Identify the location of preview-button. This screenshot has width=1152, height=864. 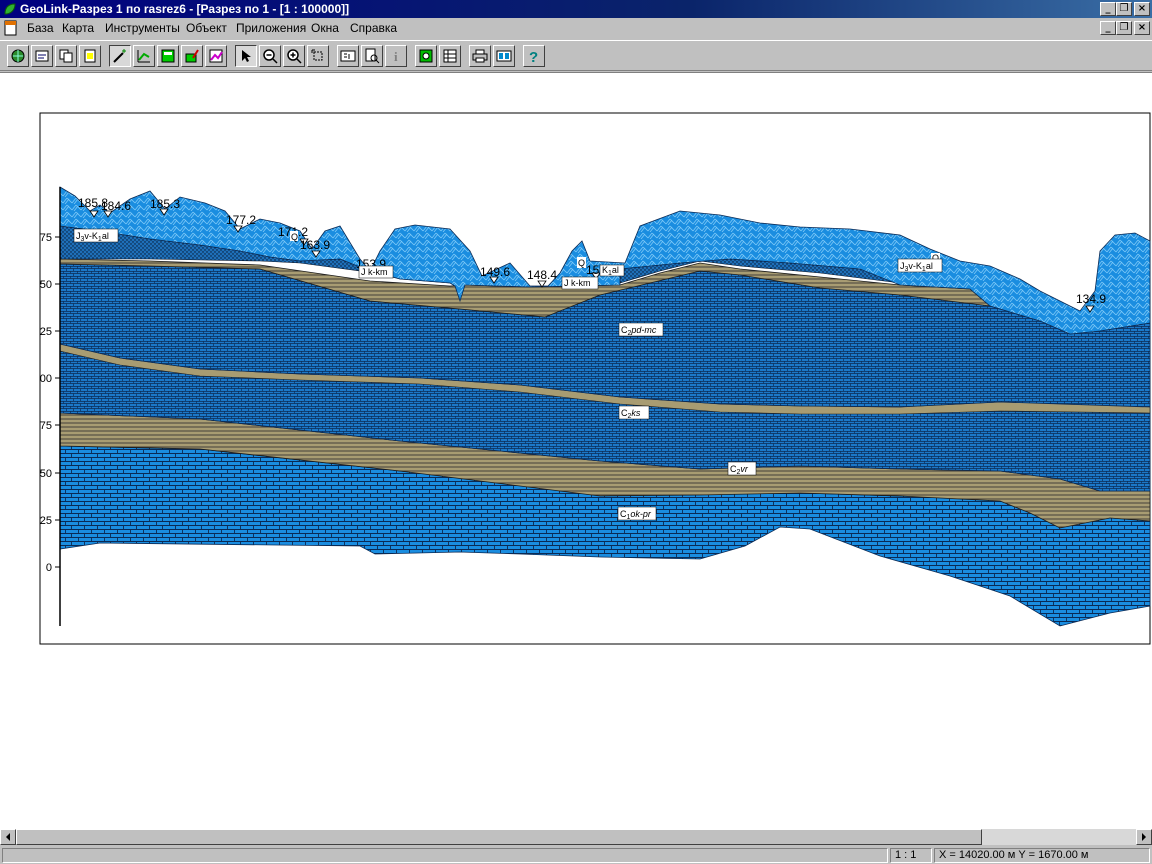
(504, 56).